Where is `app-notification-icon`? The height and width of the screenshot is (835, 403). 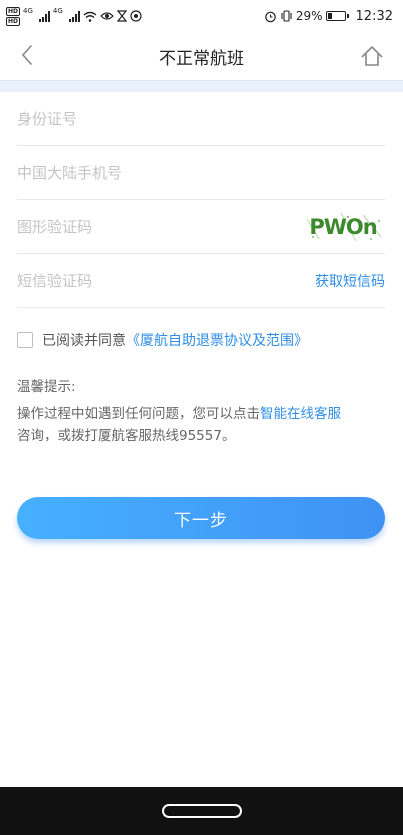 app-notification-icon is located at coordinates (136, 16).